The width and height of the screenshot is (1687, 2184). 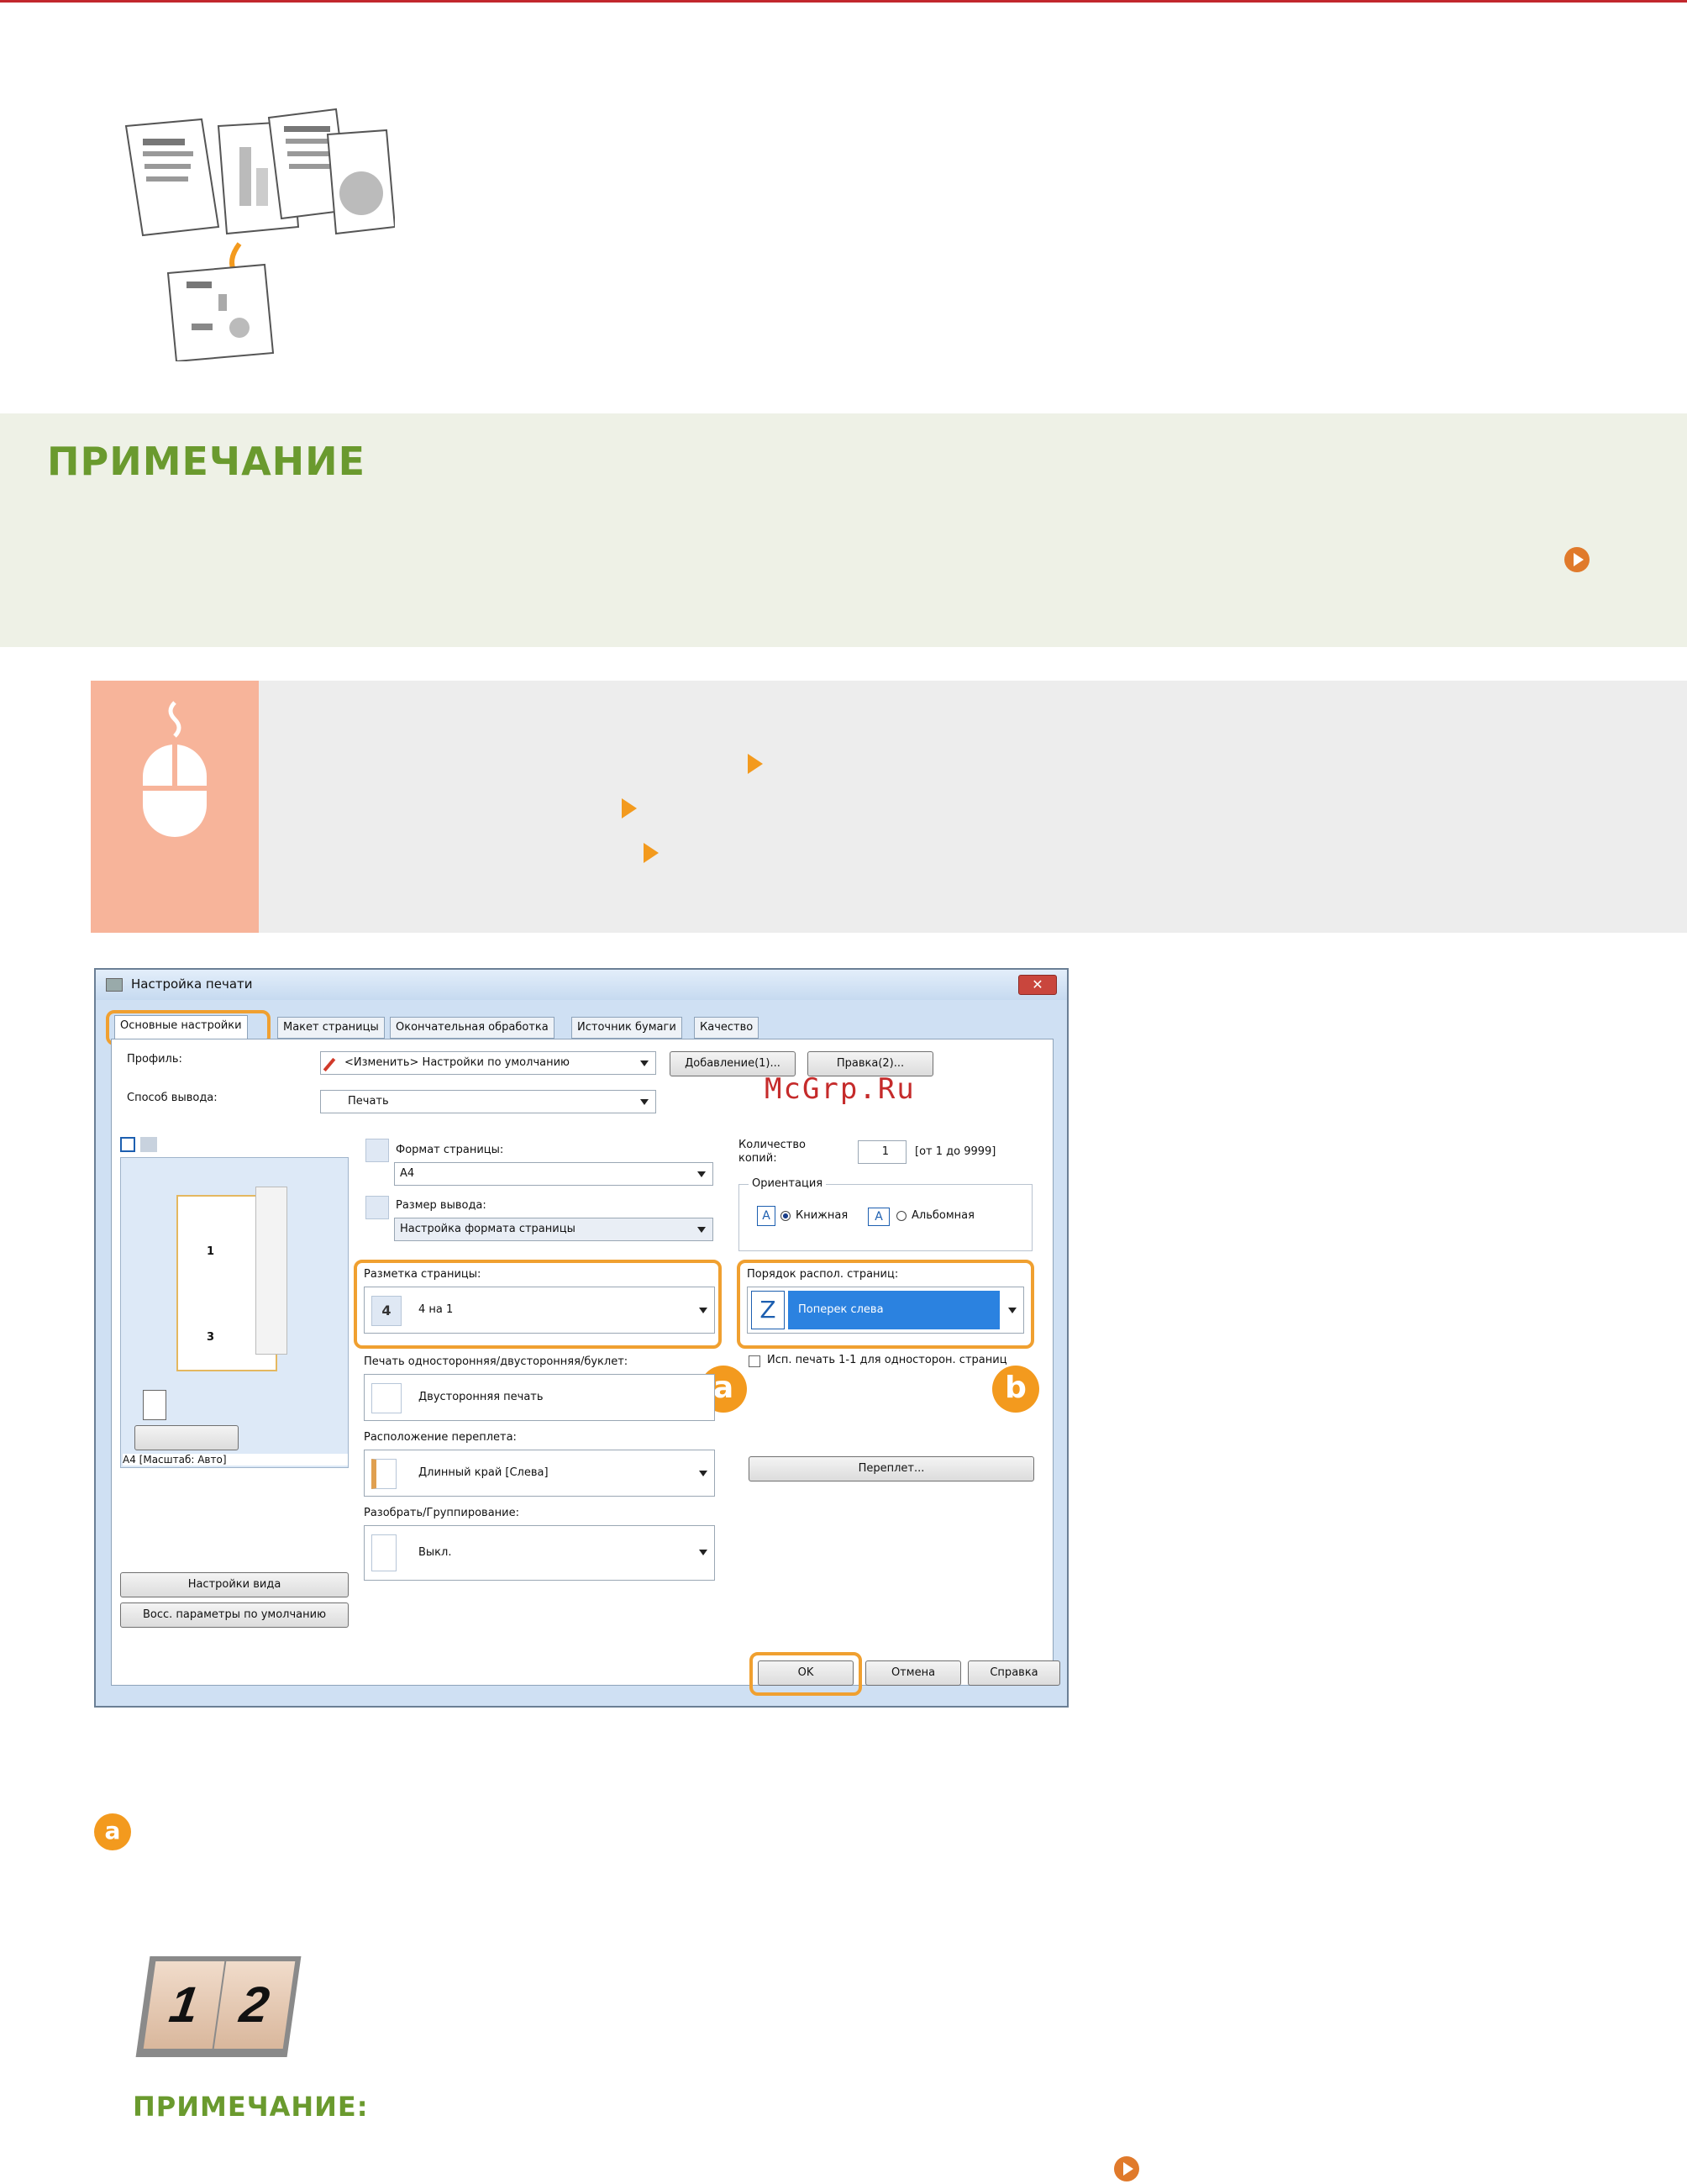 I want to click on binding-icon, so click(x=384, y=1474).